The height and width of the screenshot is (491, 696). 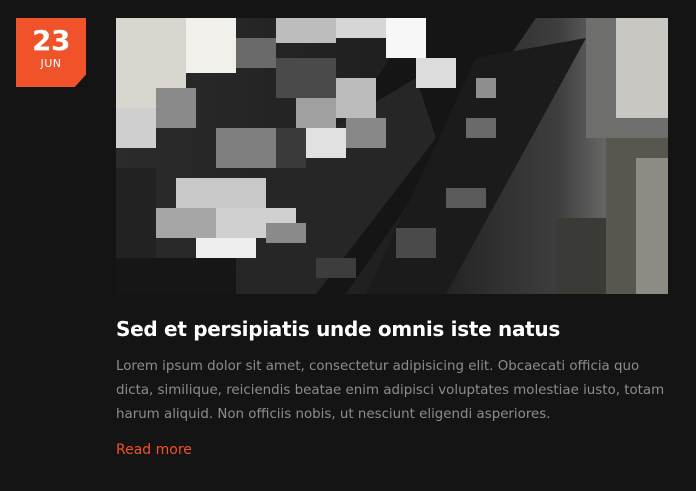 What do you see at coordinates (396, 329) in the screenshot?
I see `post-title: Sed et persipiatis unde omnis iste natus` at bounding box center [396, 329].